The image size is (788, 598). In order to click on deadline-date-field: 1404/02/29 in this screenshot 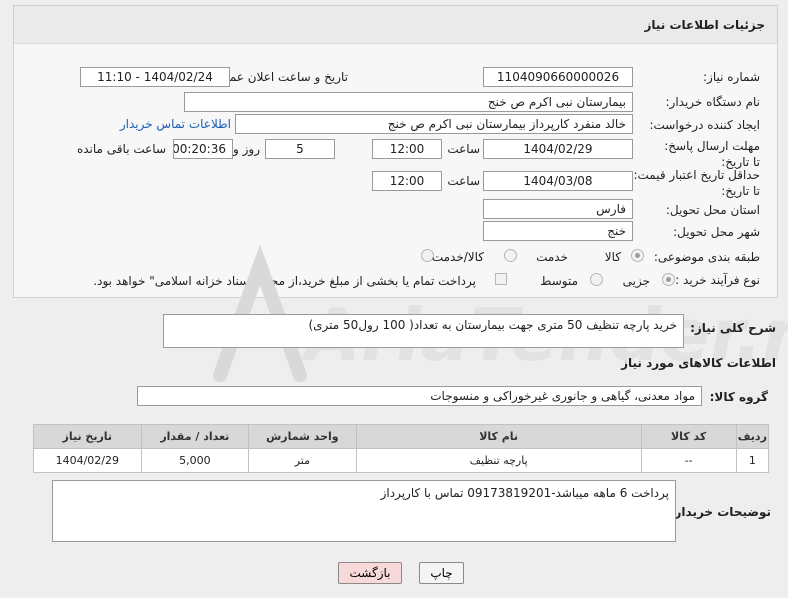, I will do `click(558, 149)`.